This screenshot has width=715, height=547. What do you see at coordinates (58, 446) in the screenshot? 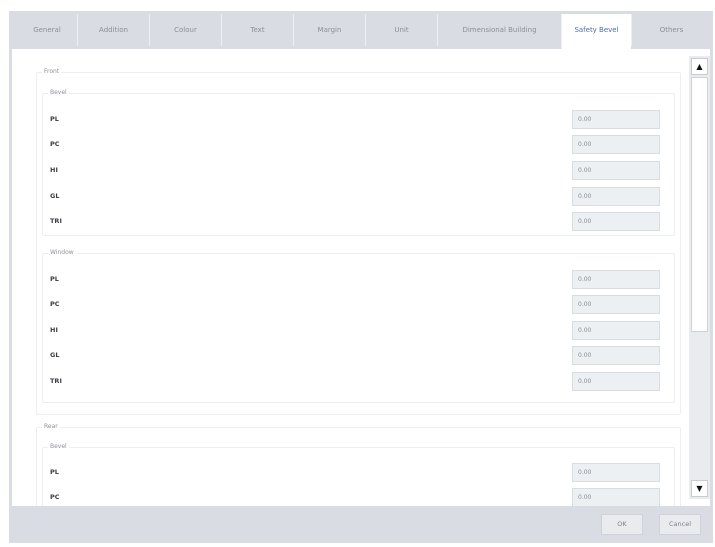
I see `rear-bevel-label: Bevel` at bounding box center [58, 446].